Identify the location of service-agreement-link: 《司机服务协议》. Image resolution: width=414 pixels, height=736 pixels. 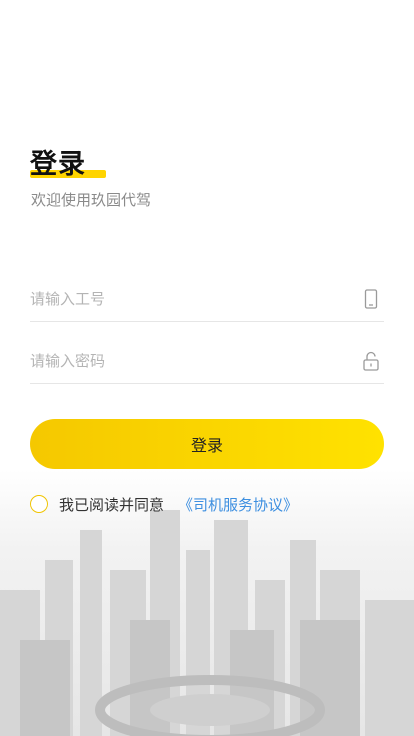
(238, 504).